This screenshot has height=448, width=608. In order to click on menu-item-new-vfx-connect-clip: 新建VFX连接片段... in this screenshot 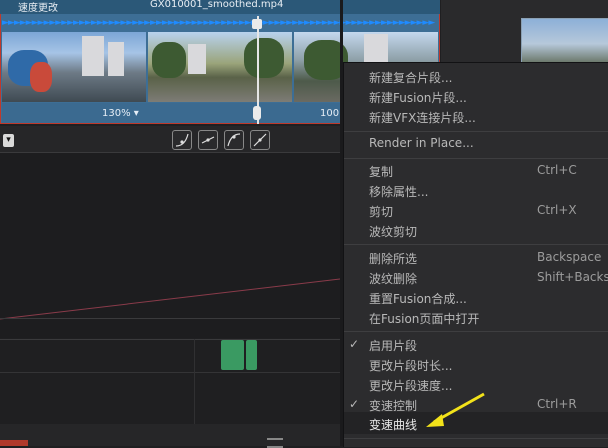, I will do `click(422, 117)`.